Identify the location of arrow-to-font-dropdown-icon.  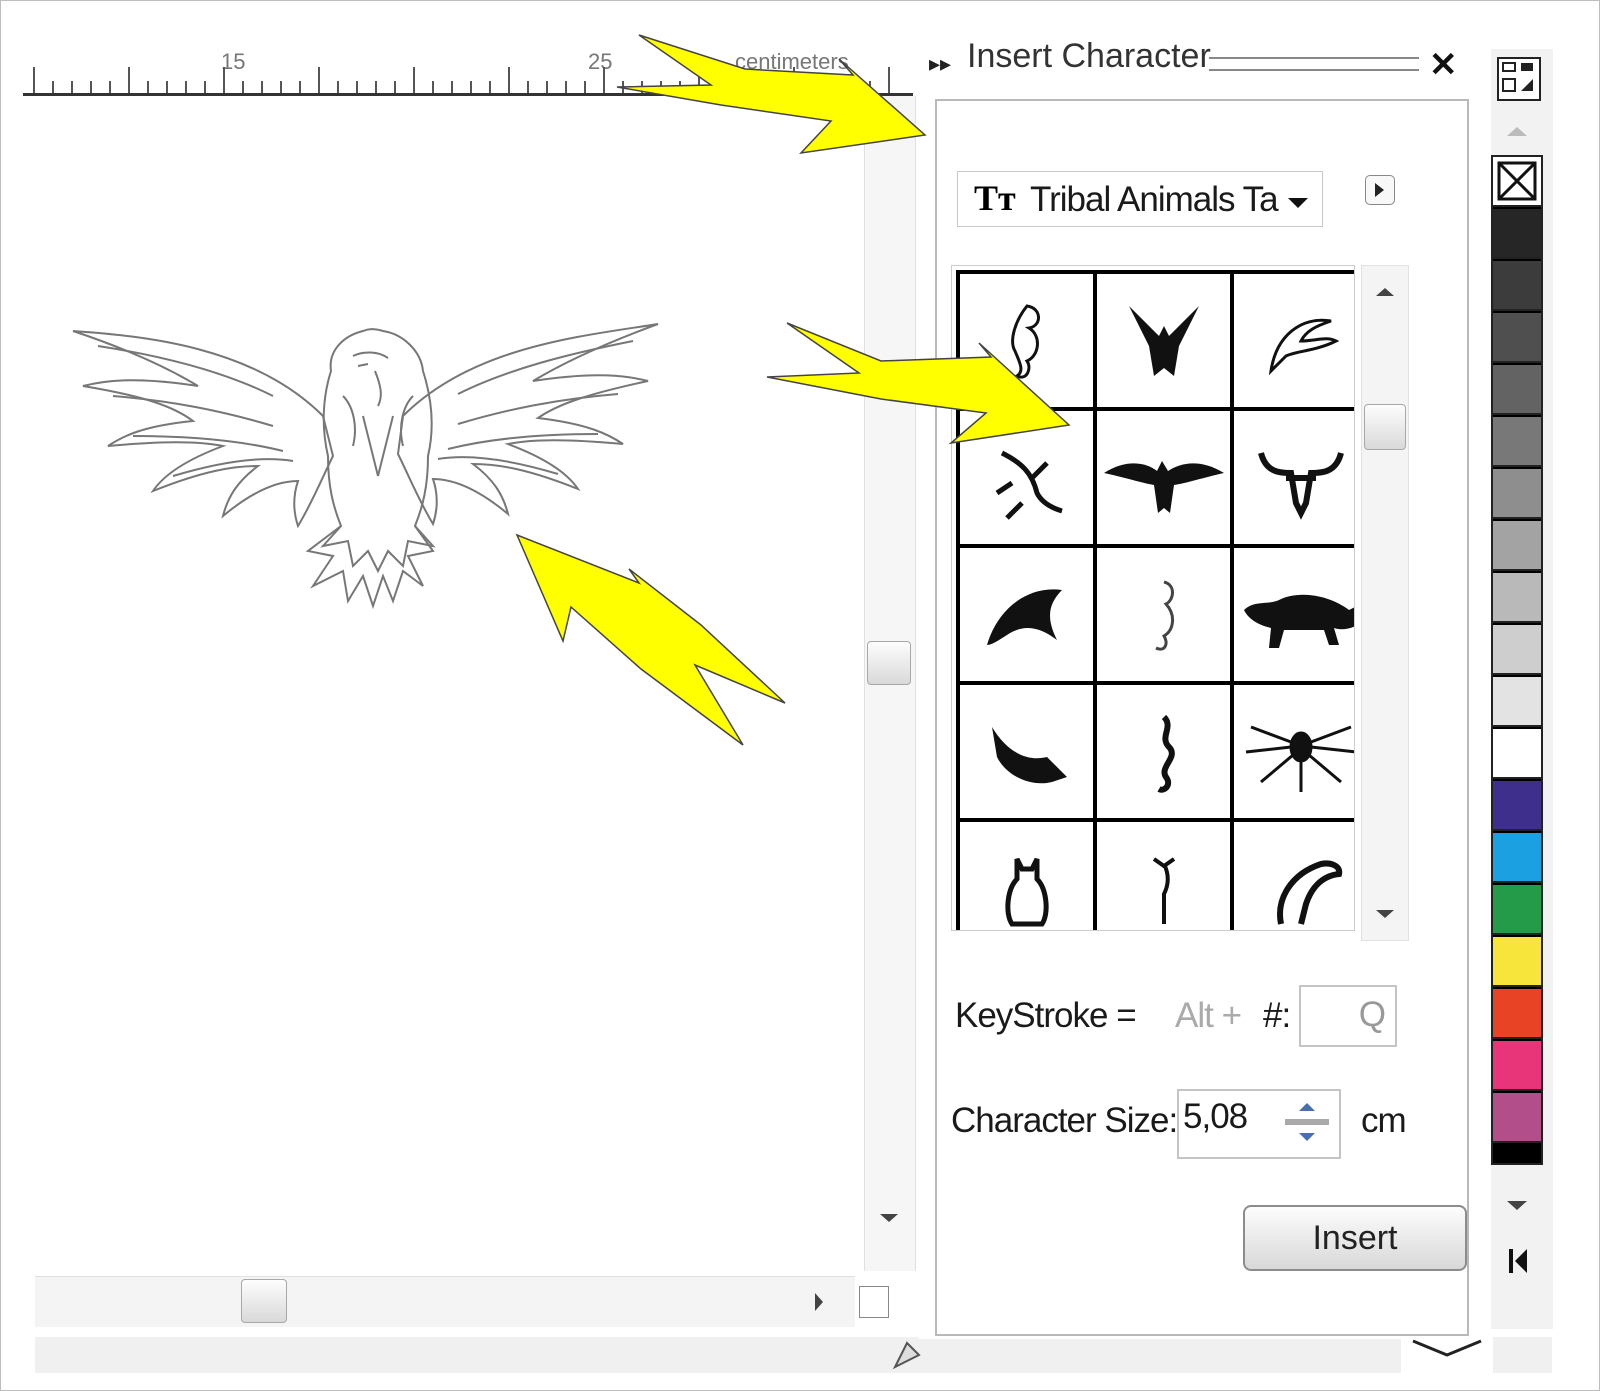
(771, 94).